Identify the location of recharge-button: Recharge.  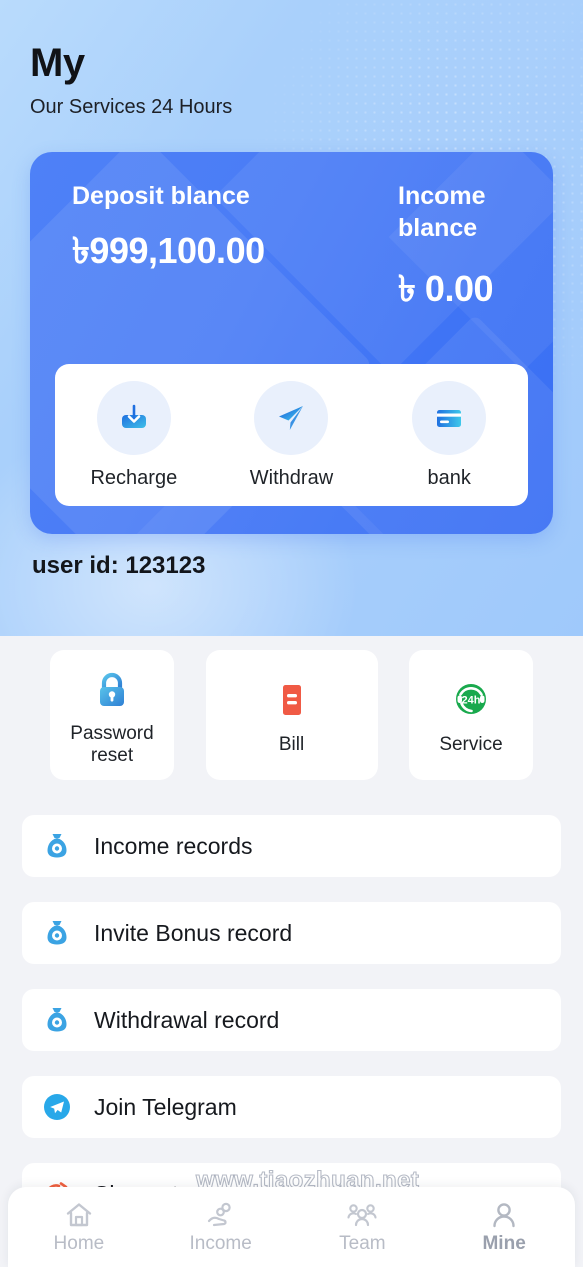
(134, 435).